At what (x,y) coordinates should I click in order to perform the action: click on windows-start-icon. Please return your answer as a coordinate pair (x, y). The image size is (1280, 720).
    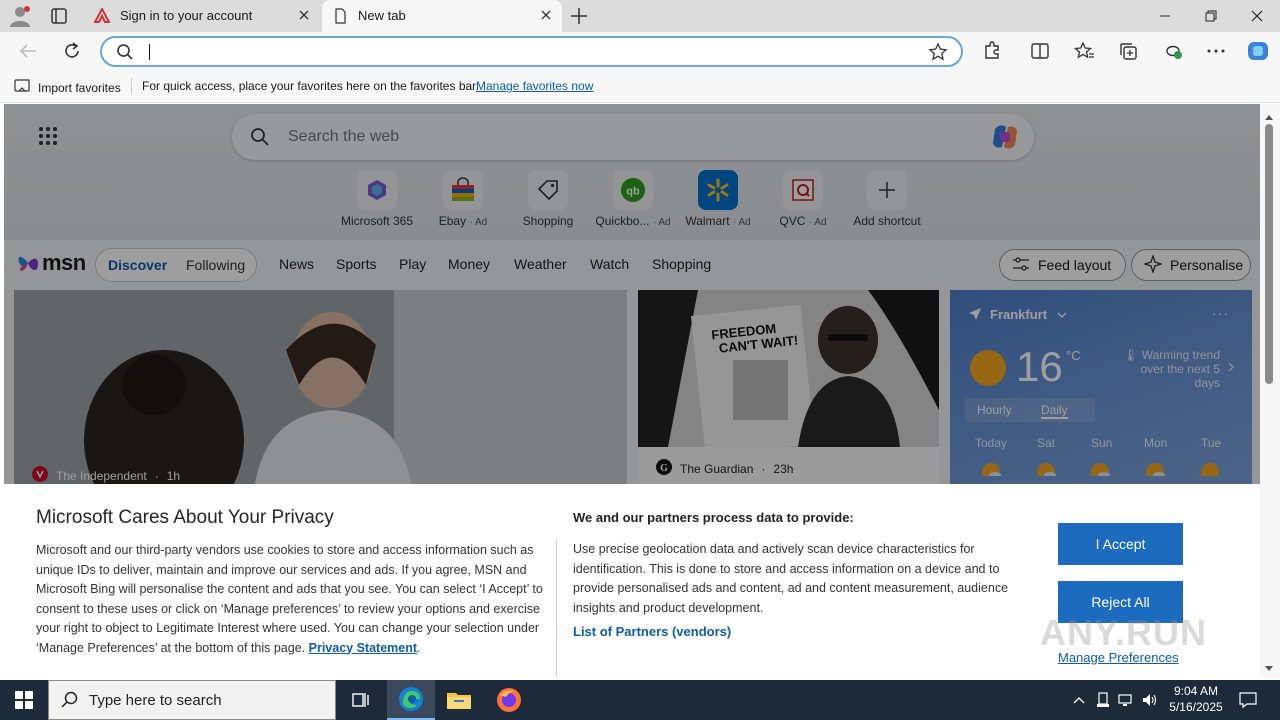
    Looking at the image, I should click on (24, 700).